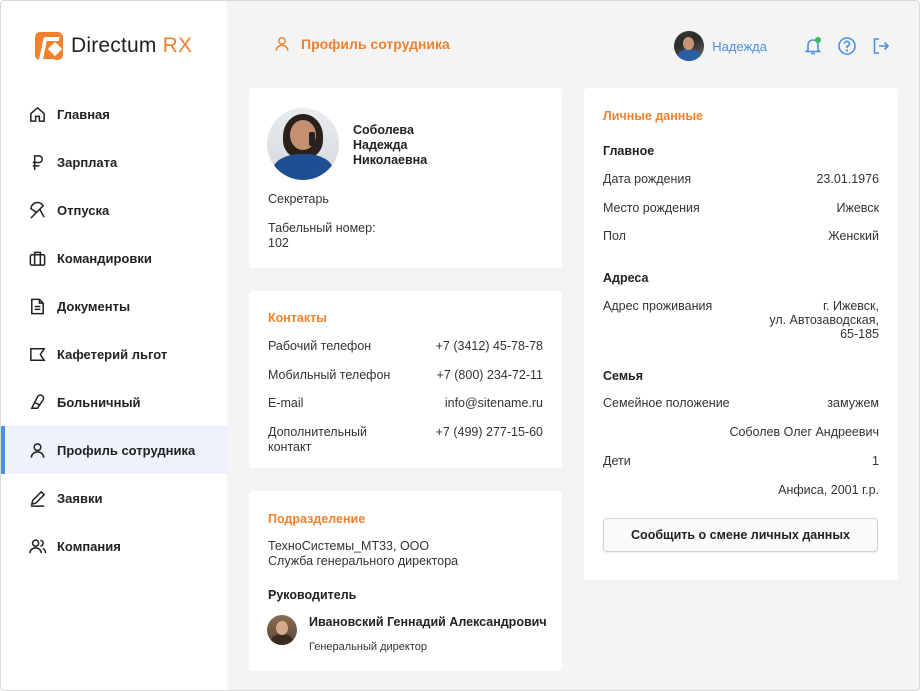  What do you see at coordinates (317, 519) in the screenshot?
I see `department-title: Подразделение` at bounding box center [317, 519].